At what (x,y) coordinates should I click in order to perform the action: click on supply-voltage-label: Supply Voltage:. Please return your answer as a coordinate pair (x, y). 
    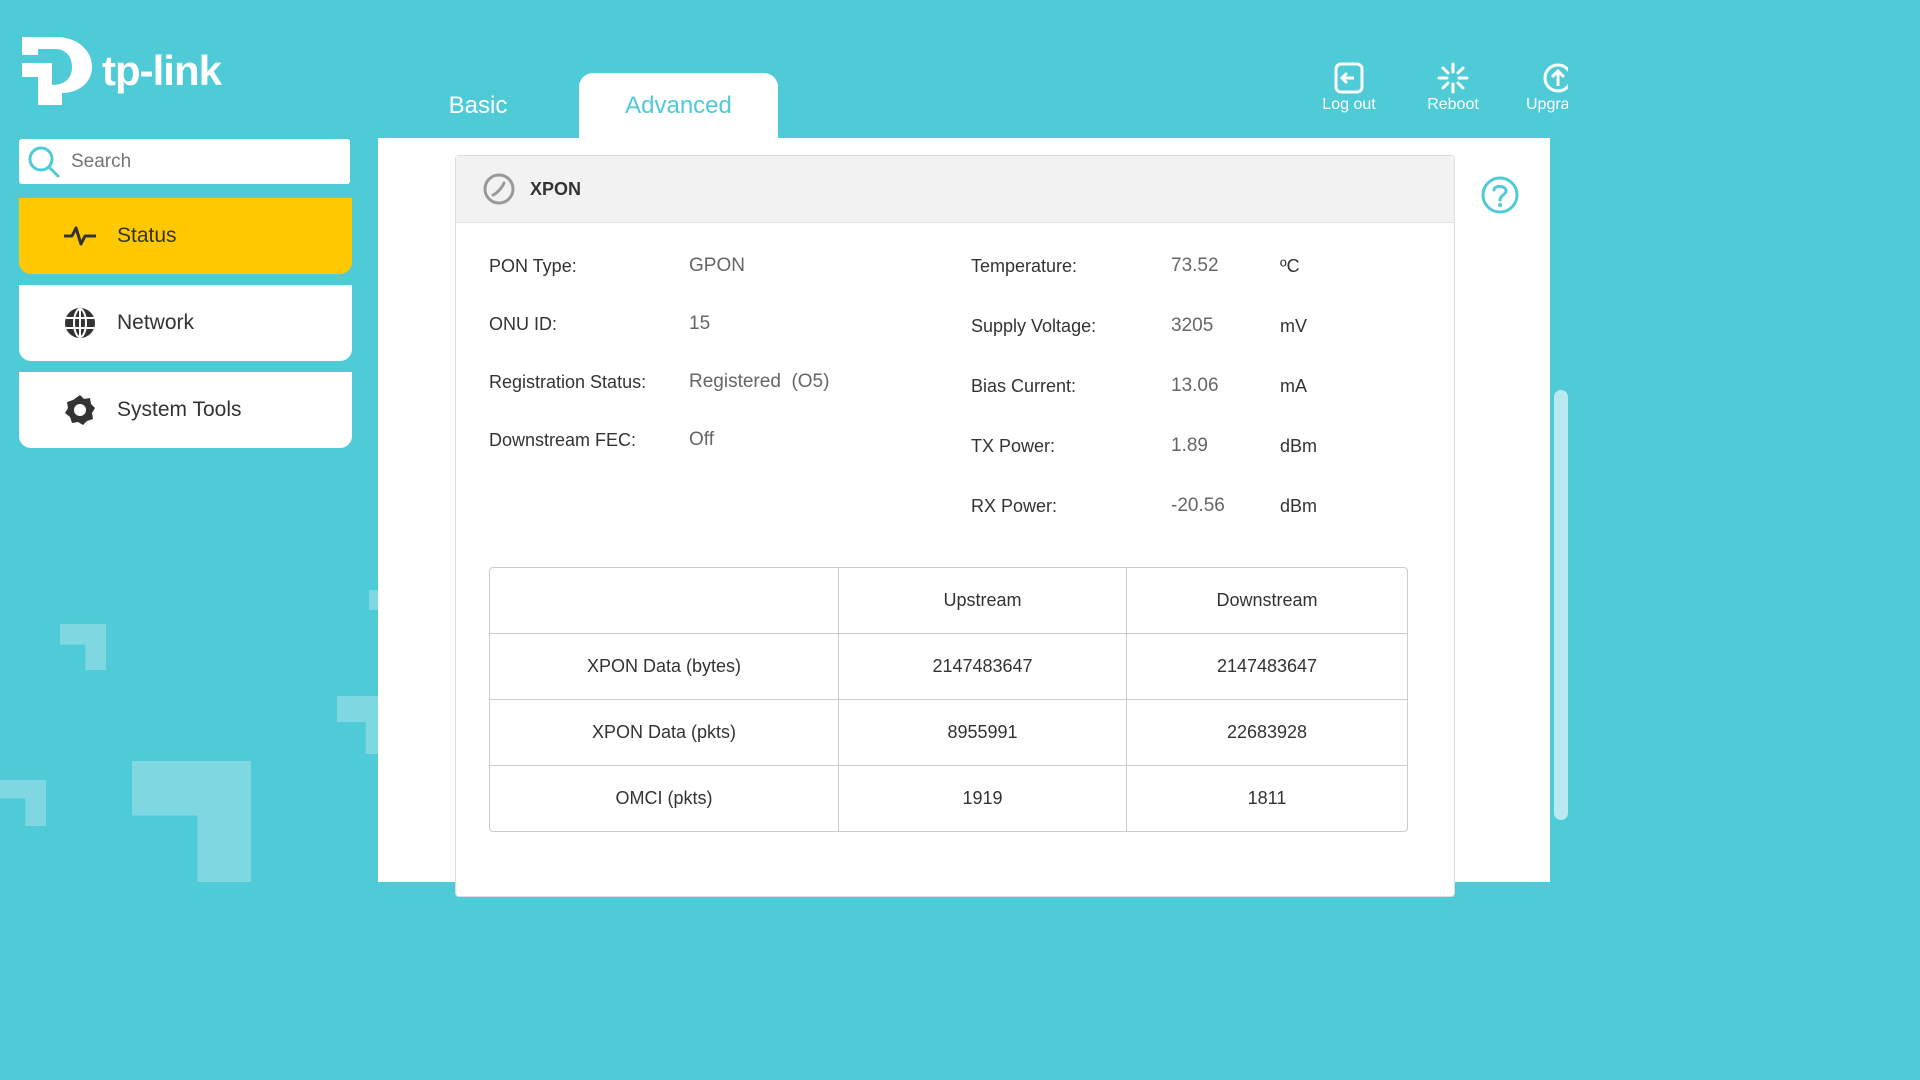
    Looking at the image, I should click on (1034, 326).